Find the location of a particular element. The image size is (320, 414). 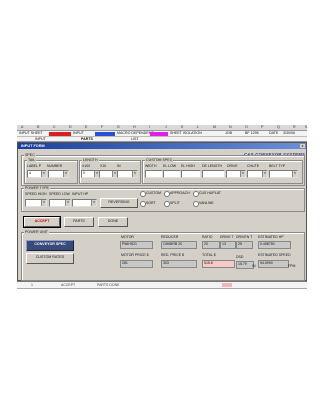

column-header: O is located at coordinates (246, 127).